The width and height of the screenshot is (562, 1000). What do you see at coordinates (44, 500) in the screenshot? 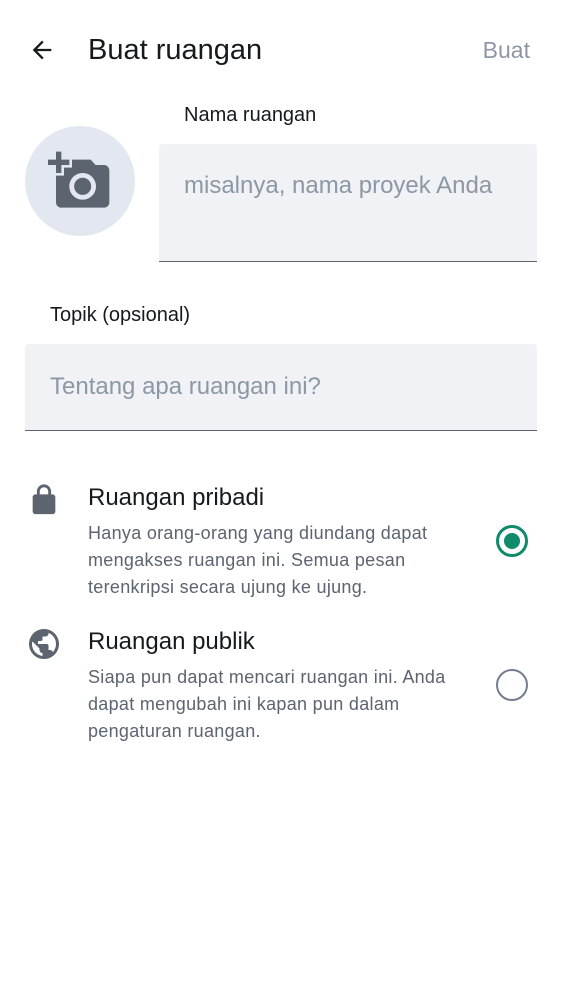
I see `lock-icon` at bounding box center [44, 500].